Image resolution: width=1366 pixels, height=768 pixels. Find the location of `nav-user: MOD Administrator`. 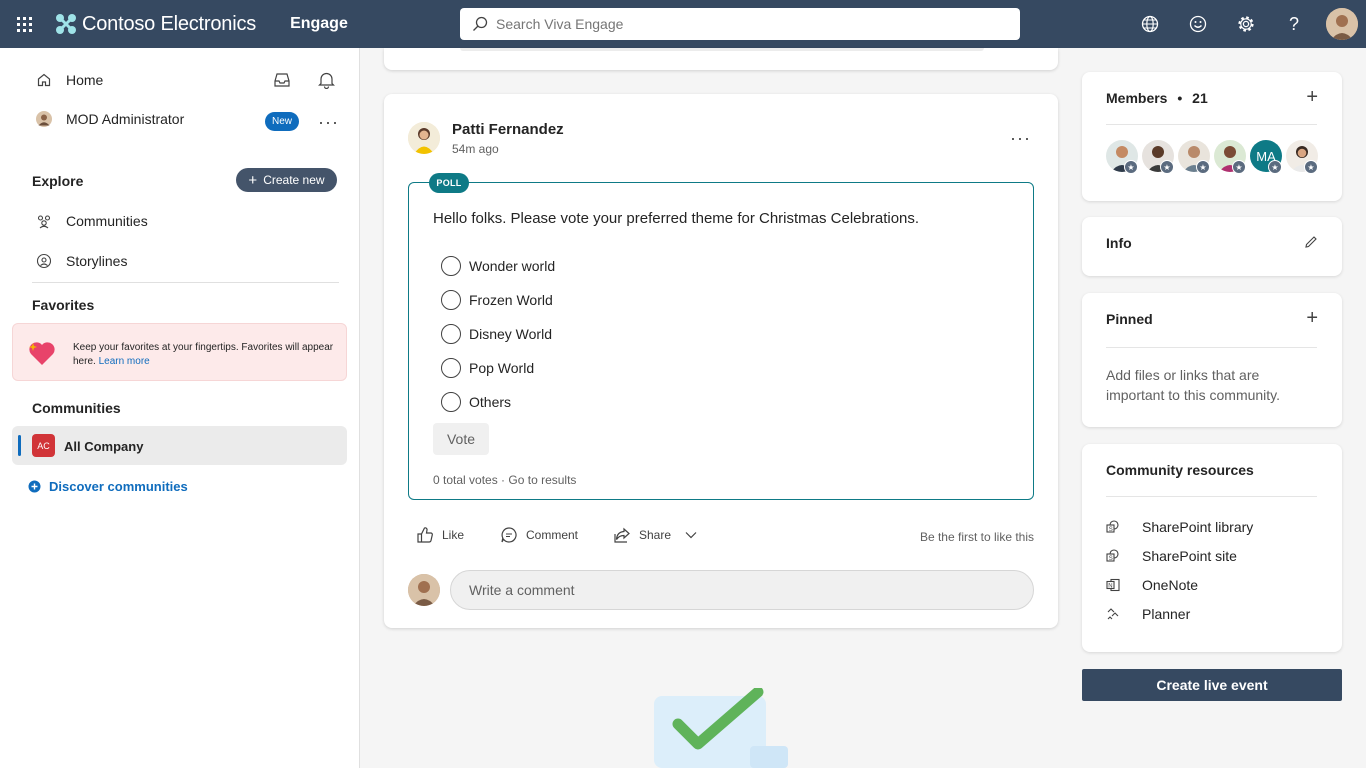

nav-user: MOD Administrator is located at coordinates (110, 119).